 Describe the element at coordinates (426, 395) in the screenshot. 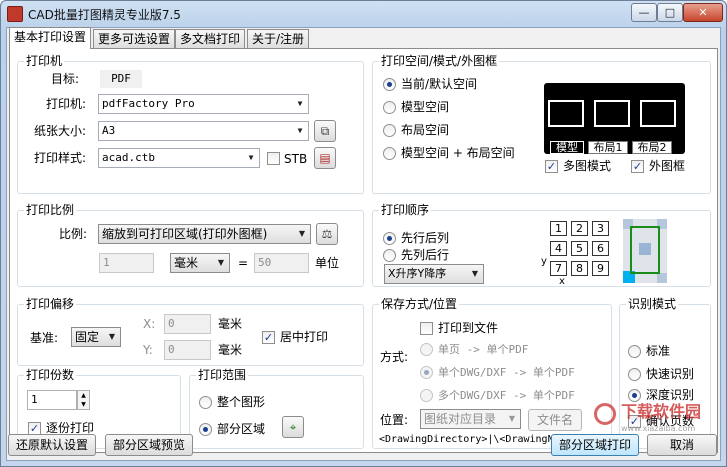

I see `mode-radio-multi-dwg` at that location.